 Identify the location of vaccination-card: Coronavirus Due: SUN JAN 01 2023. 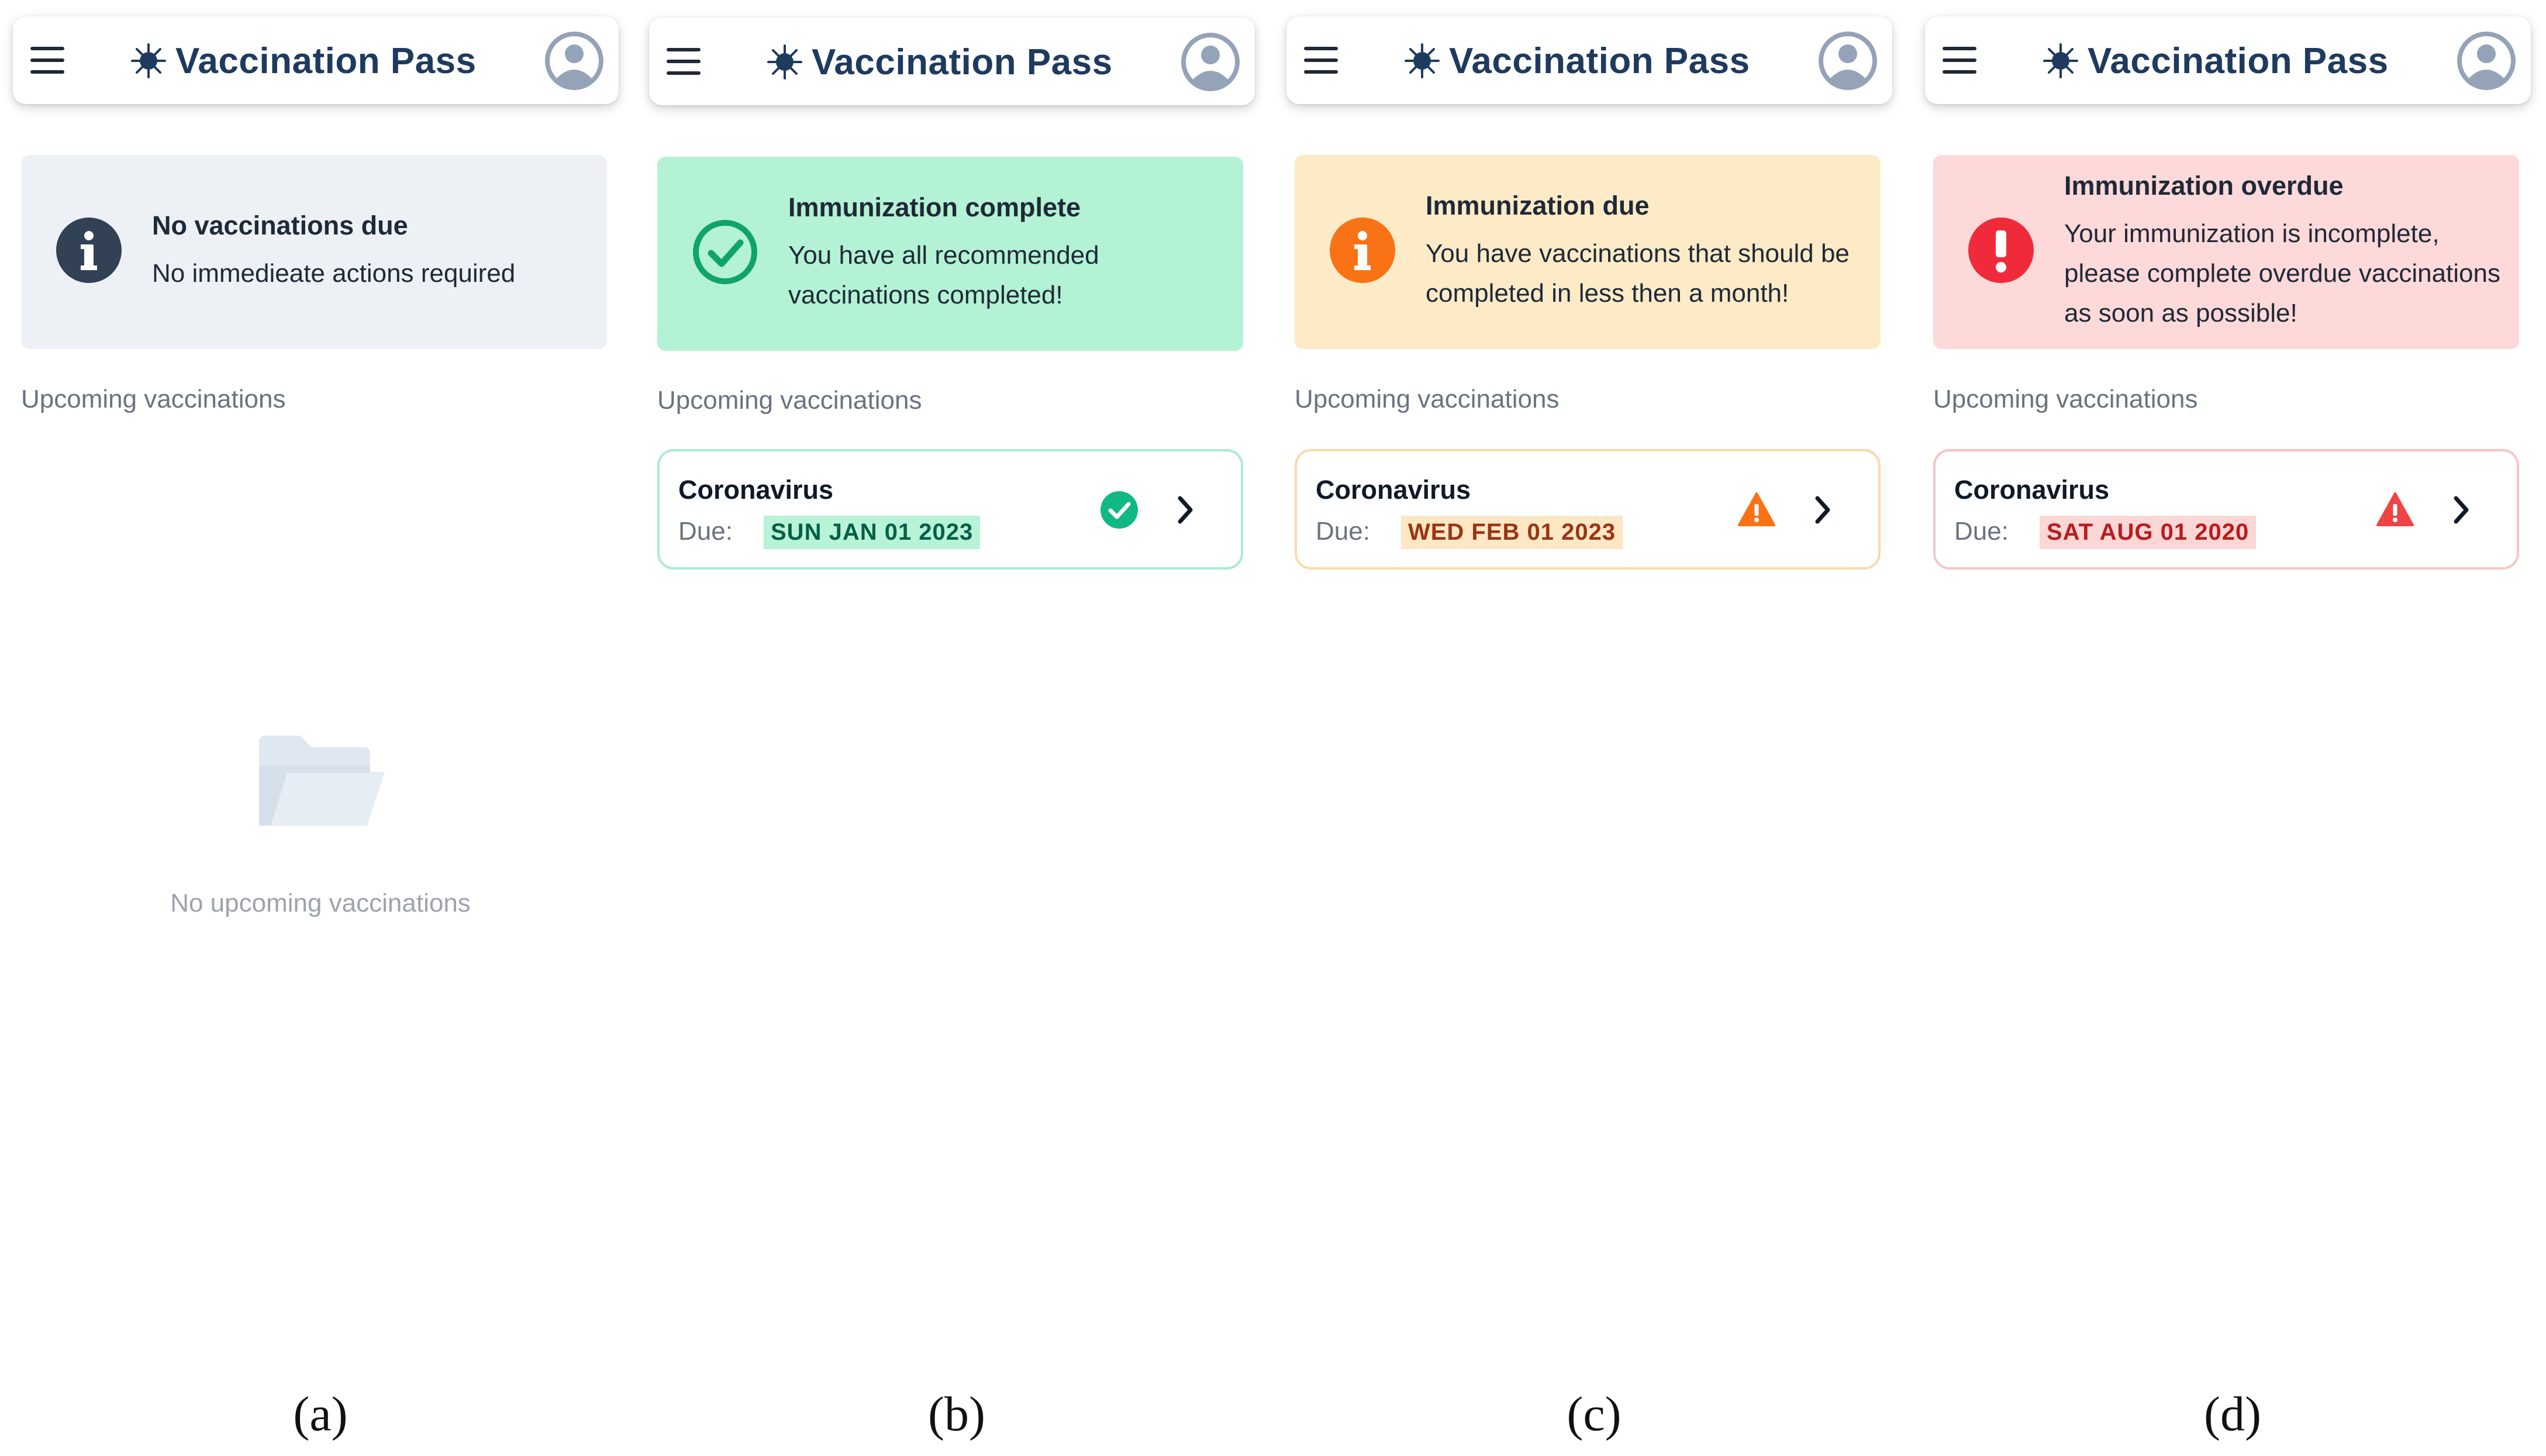
(950, 509).